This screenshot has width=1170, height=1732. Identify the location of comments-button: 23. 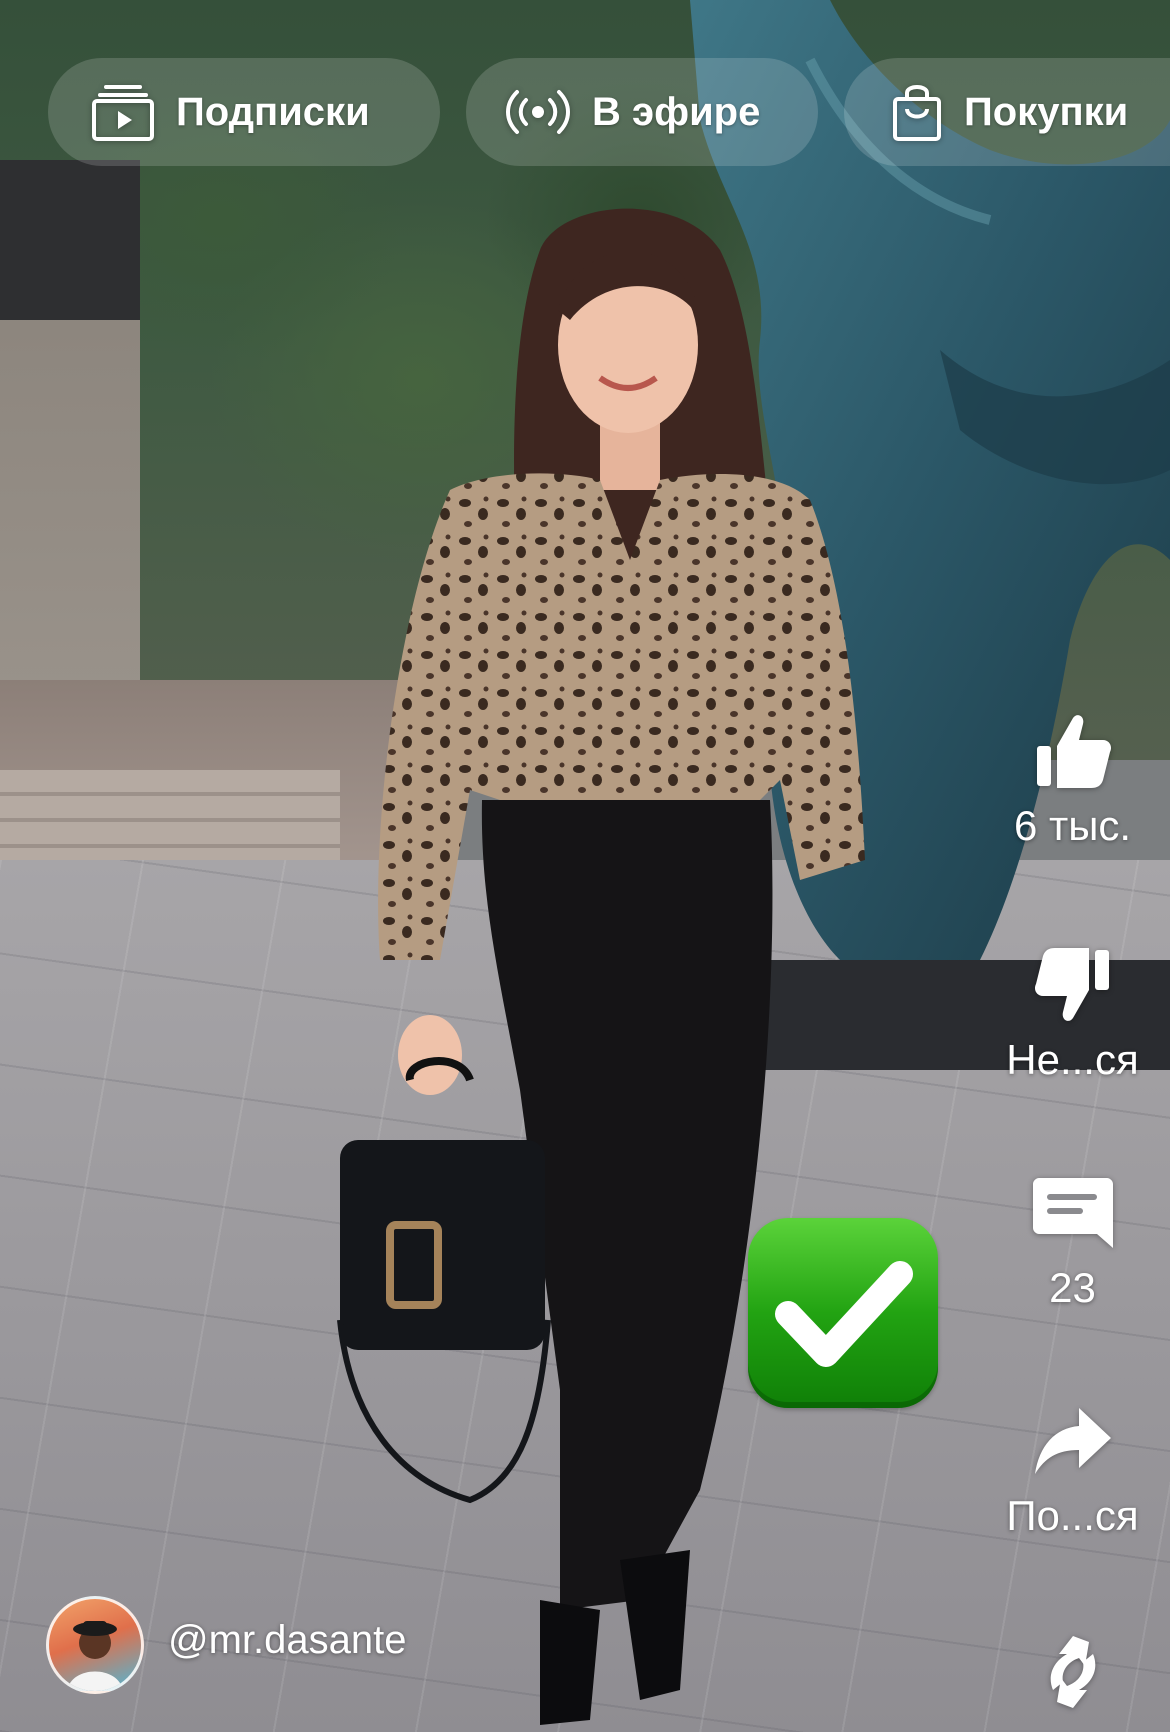
(1072, 1243).